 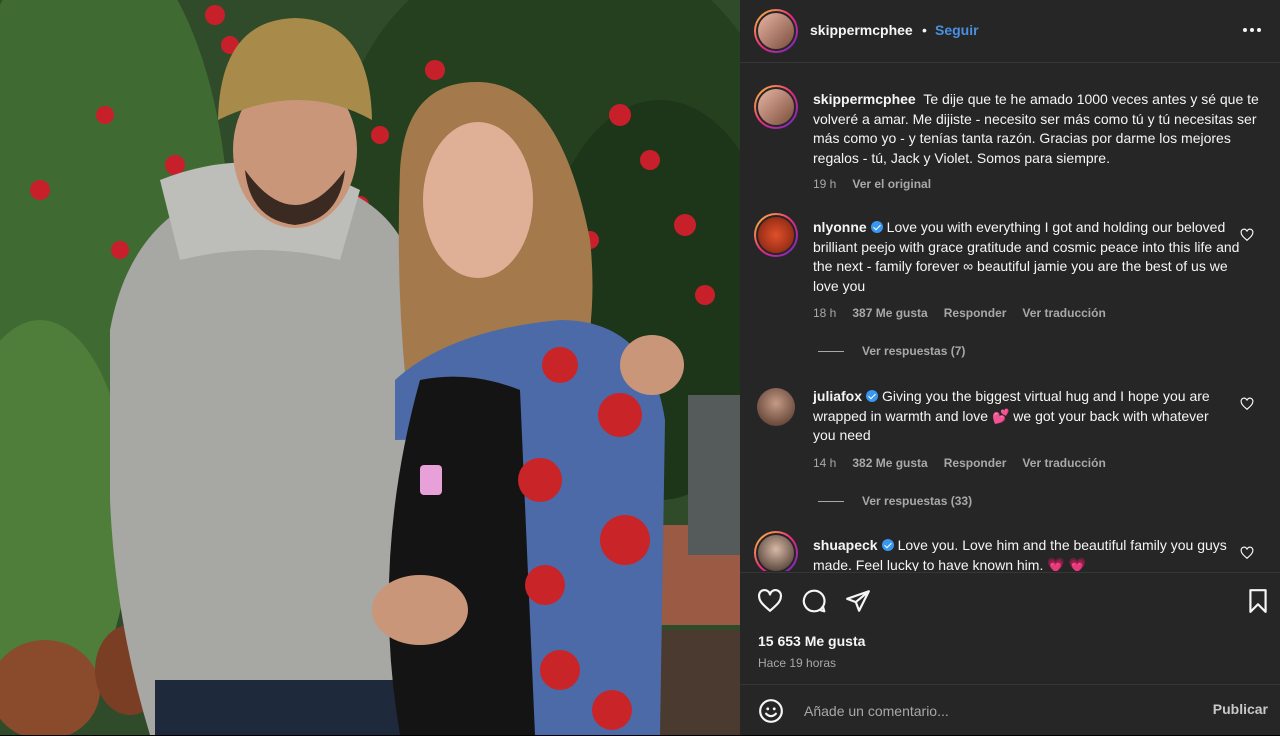 What do you see at coordinates (840, 227) in the screenshot?
I see `commenter-username: nlyonne` at bounding box center [840, 227].